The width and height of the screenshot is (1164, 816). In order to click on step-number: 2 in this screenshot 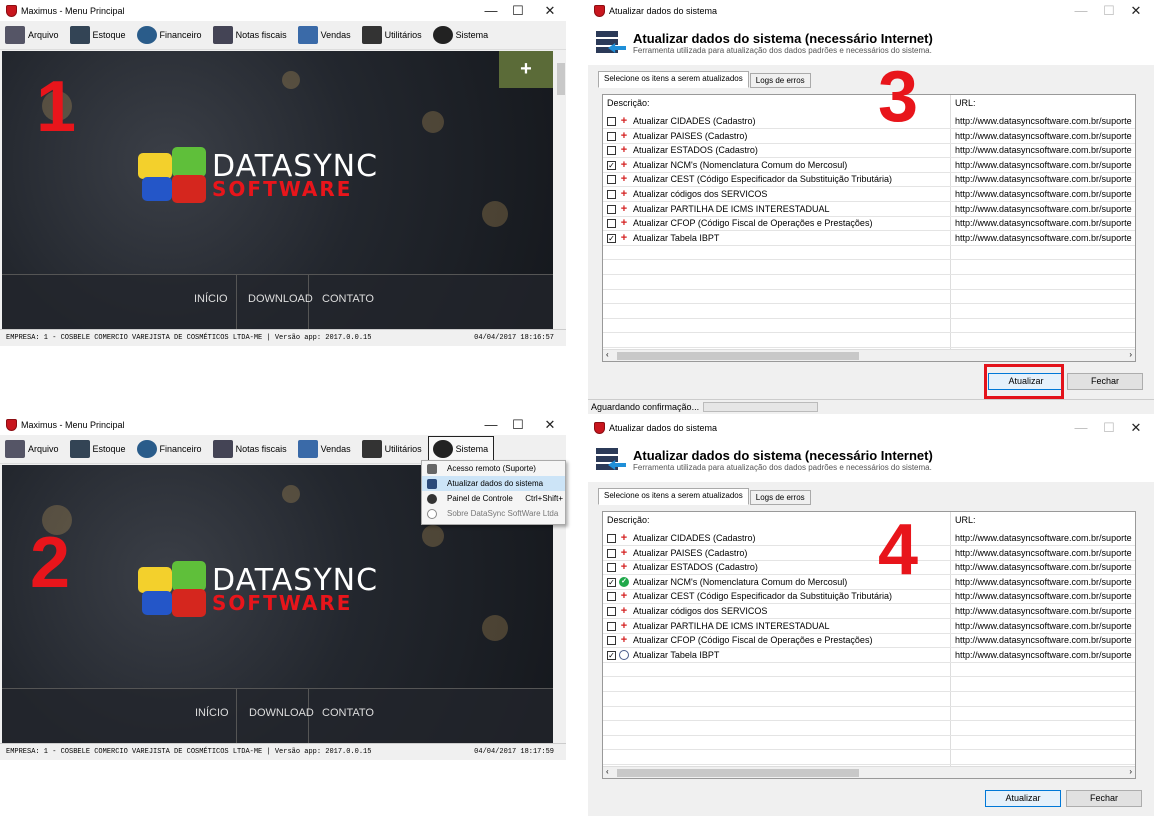, I will do `click(50, 563)`.